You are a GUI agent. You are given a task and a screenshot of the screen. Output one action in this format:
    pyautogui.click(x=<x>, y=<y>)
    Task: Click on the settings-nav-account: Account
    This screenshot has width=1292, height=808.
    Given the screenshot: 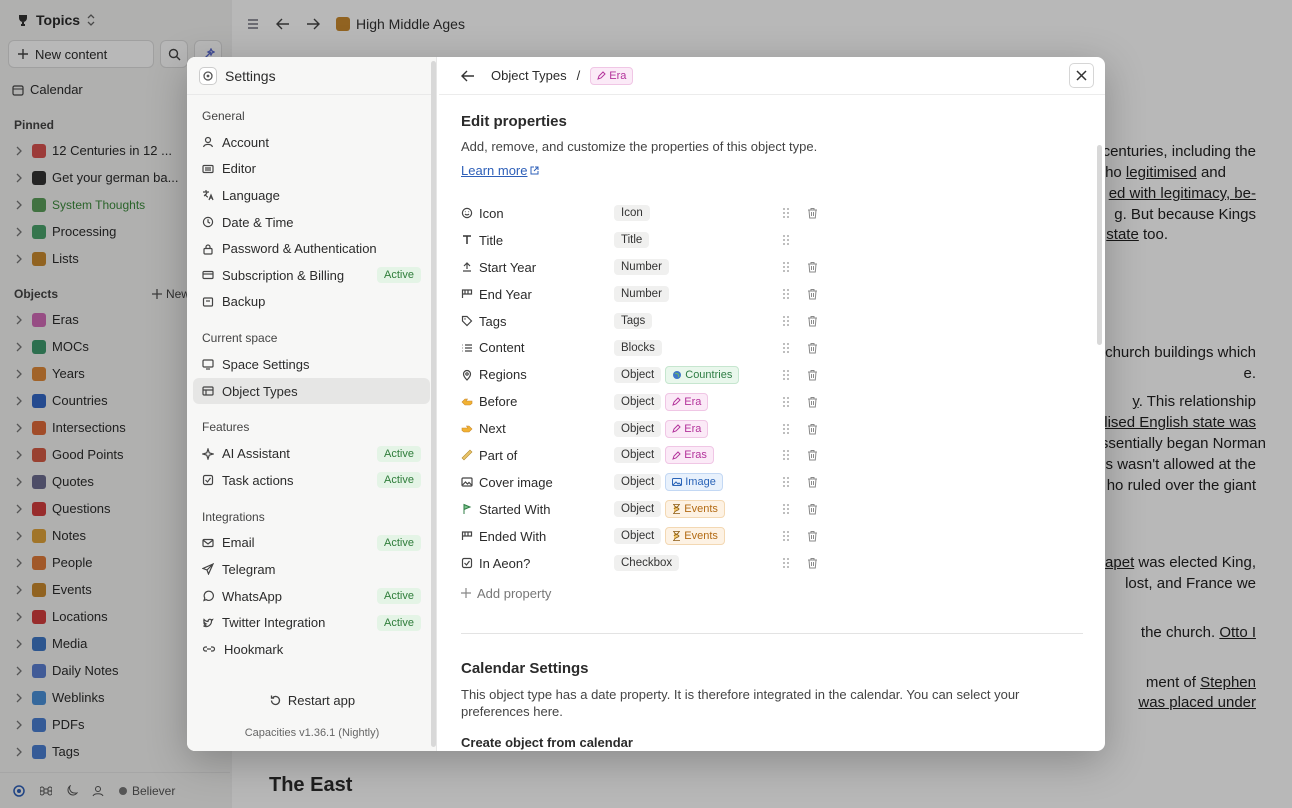 What is the action you would take?
    pyautogui.click(x=311, y=142)
    